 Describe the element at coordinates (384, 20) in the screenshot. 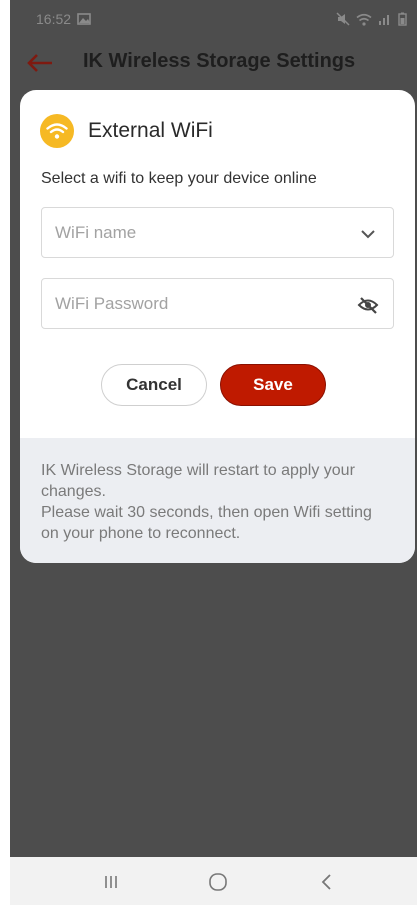

I see `cell-signal-icon` at that location.